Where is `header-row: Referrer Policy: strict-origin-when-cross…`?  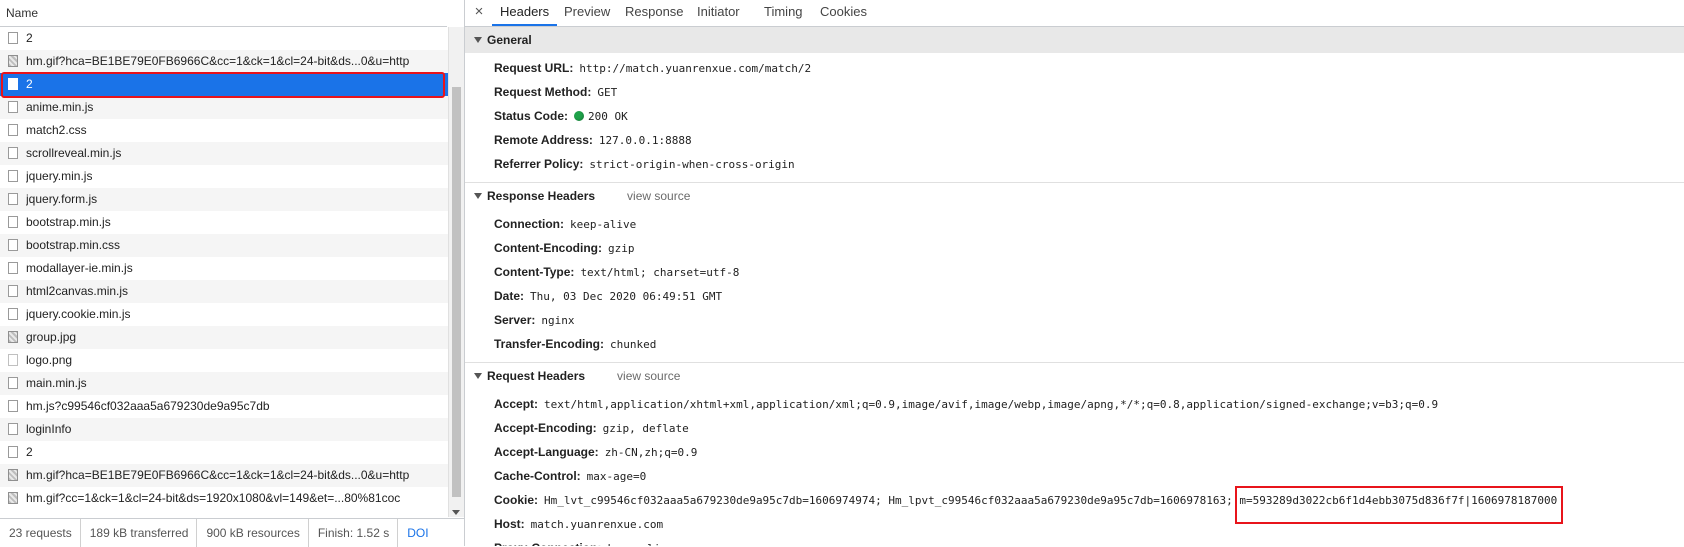 header-row: Referrer Policy: strict-origin-when-cross… is located at coordinates (1074, 164).